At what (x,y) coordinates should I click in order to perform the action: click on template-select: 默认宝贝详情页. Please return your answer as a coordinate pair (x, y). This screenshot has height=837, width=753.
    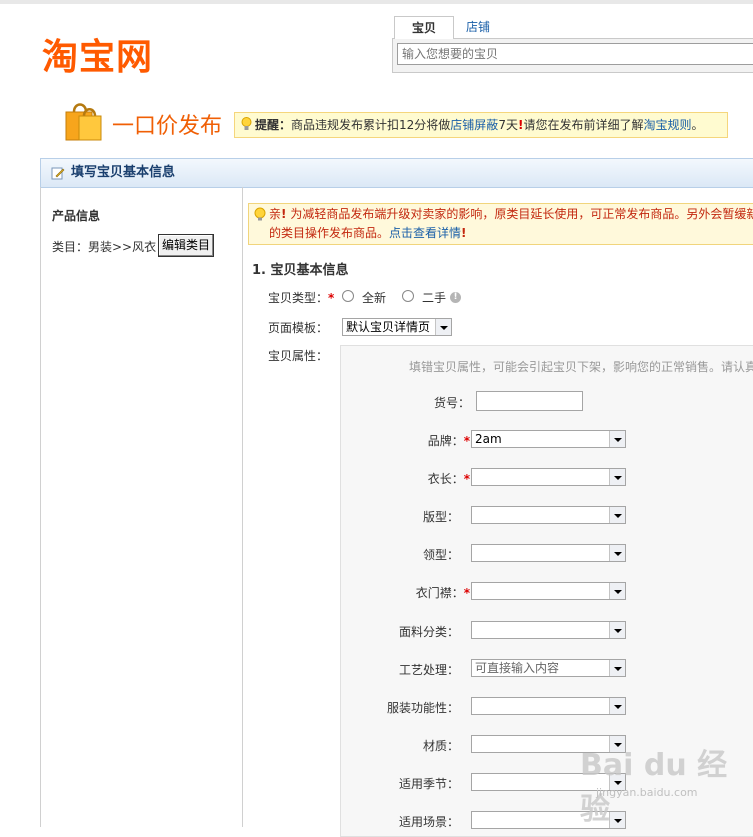
    Looking at the image, I should click on (397, 327).